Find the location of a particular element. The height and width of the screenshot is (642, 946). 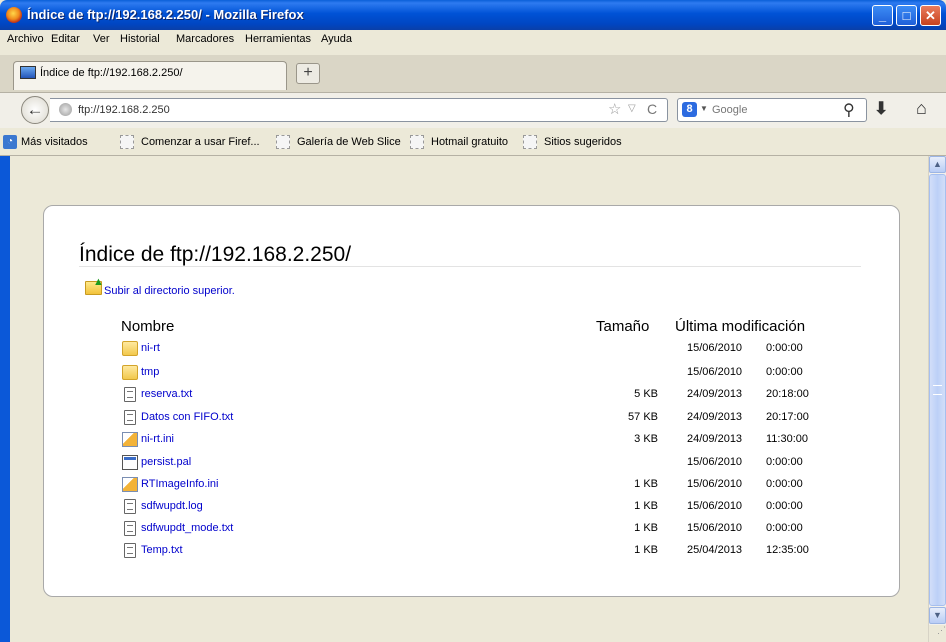

tab-label: Índice de ftp://192.168.2.250/ is located at coordinates (111, 73).